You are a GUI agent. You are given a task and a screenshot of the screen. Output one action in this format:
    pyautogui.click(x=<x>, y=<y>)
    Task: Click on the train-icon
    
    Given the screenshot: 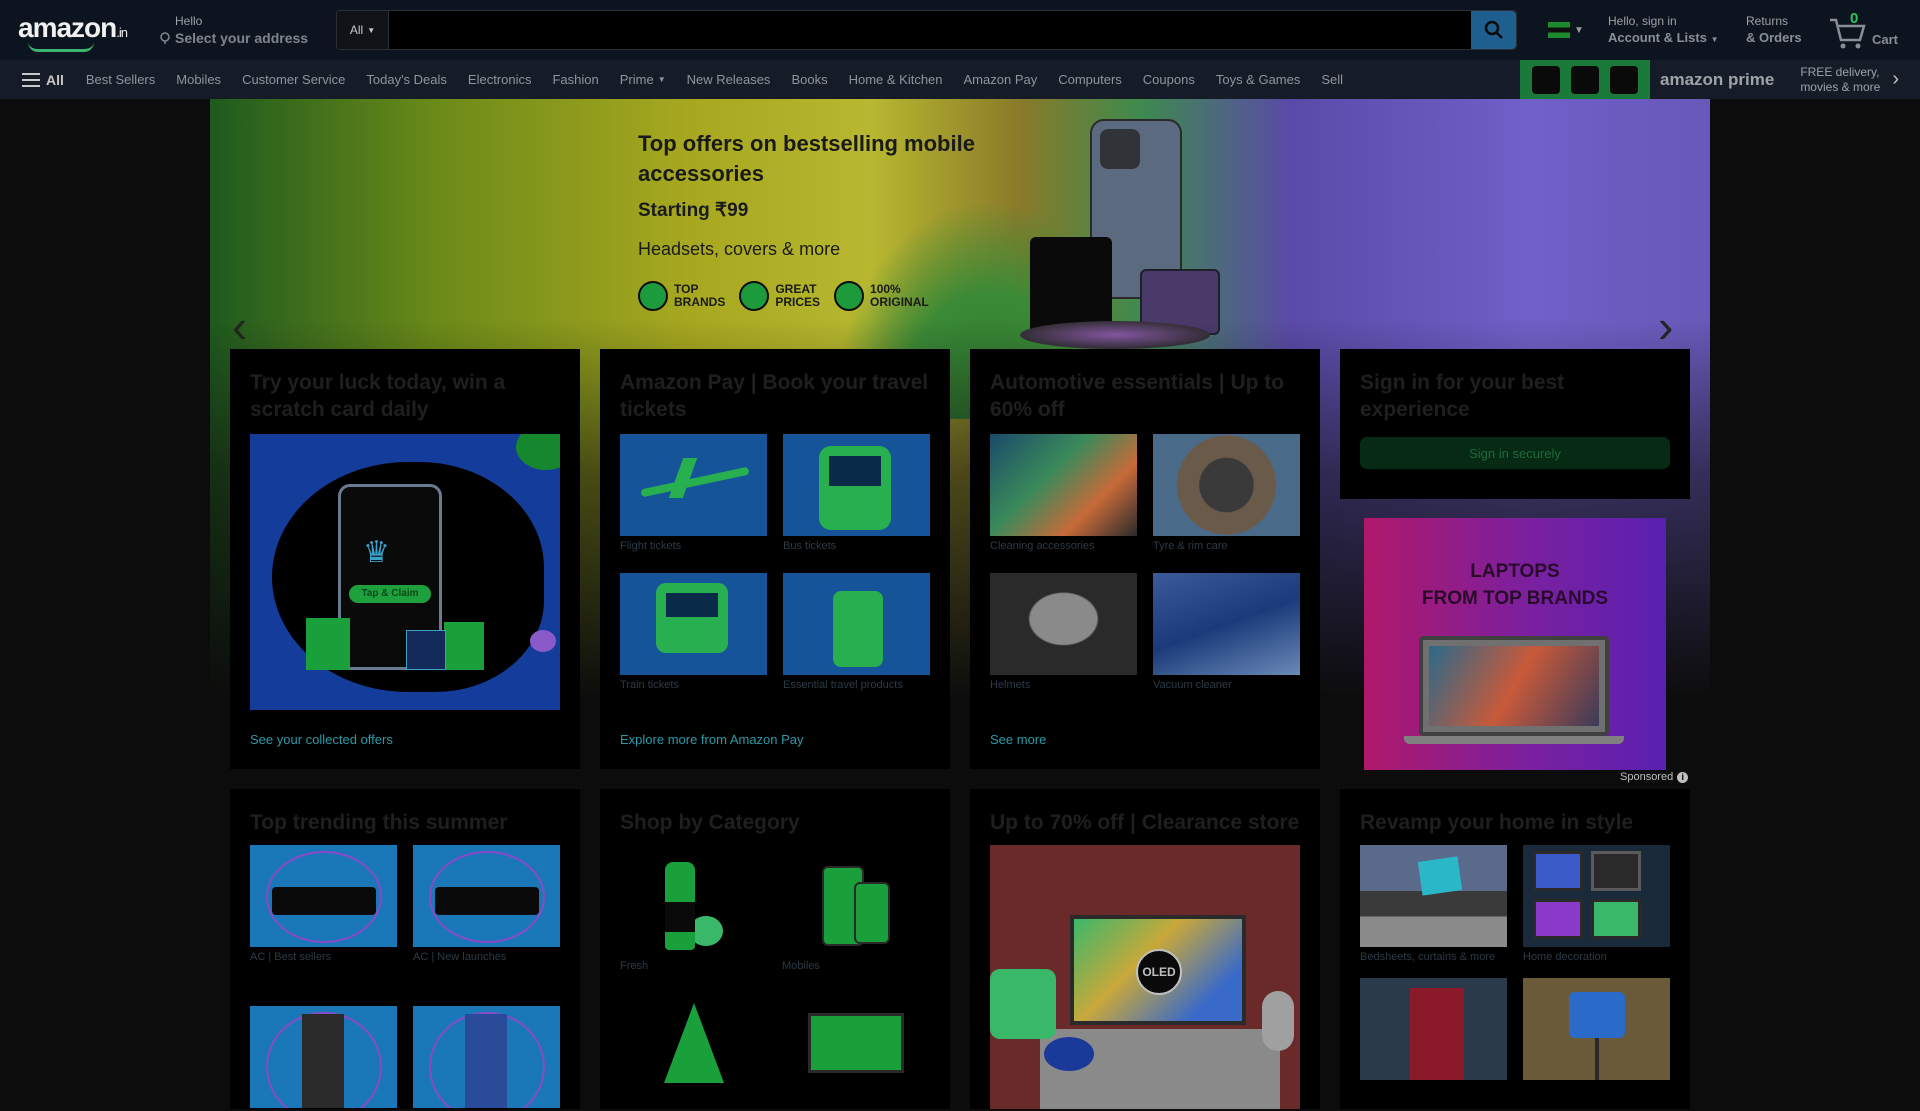 What is the action you would take?
    pyautogui.click(x=693, y=624)
    